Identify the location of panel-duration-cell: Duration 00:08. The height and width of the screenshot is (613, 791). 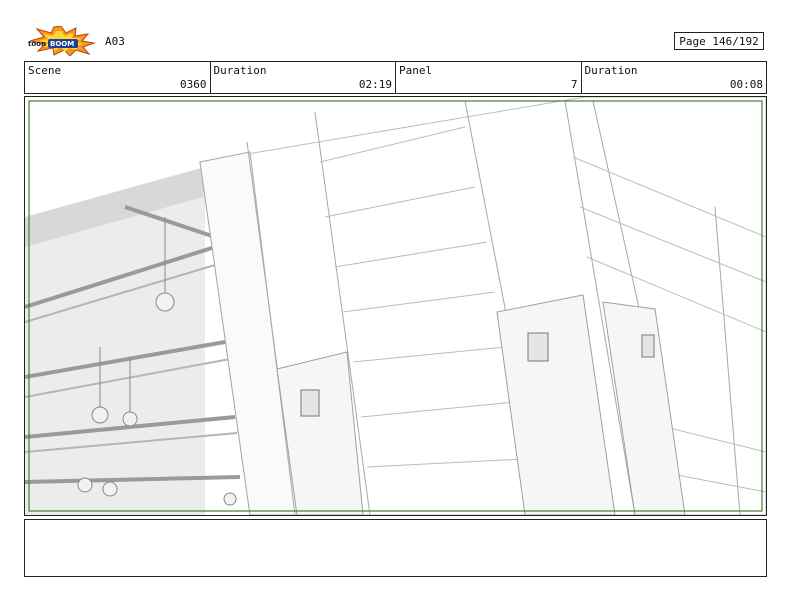
(674, 77).